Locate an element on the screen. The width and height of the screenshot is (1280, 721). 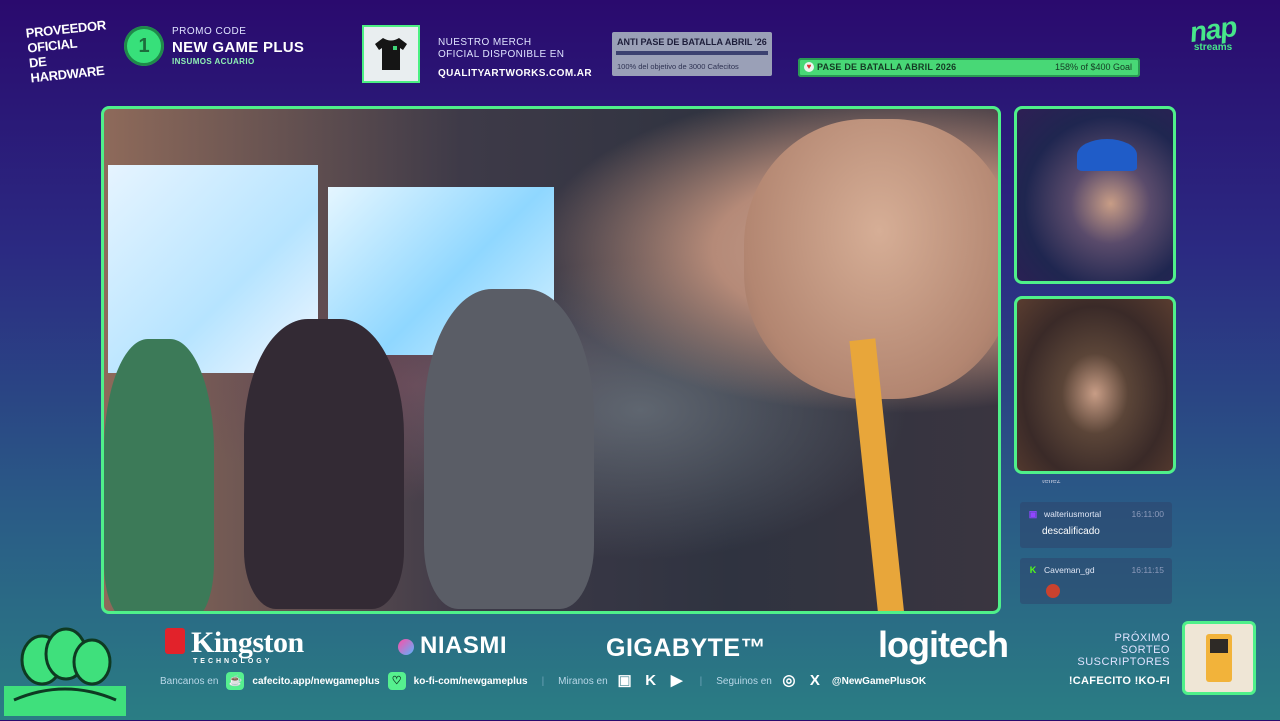
tshirt-icon is located at coordinates (391, 54).